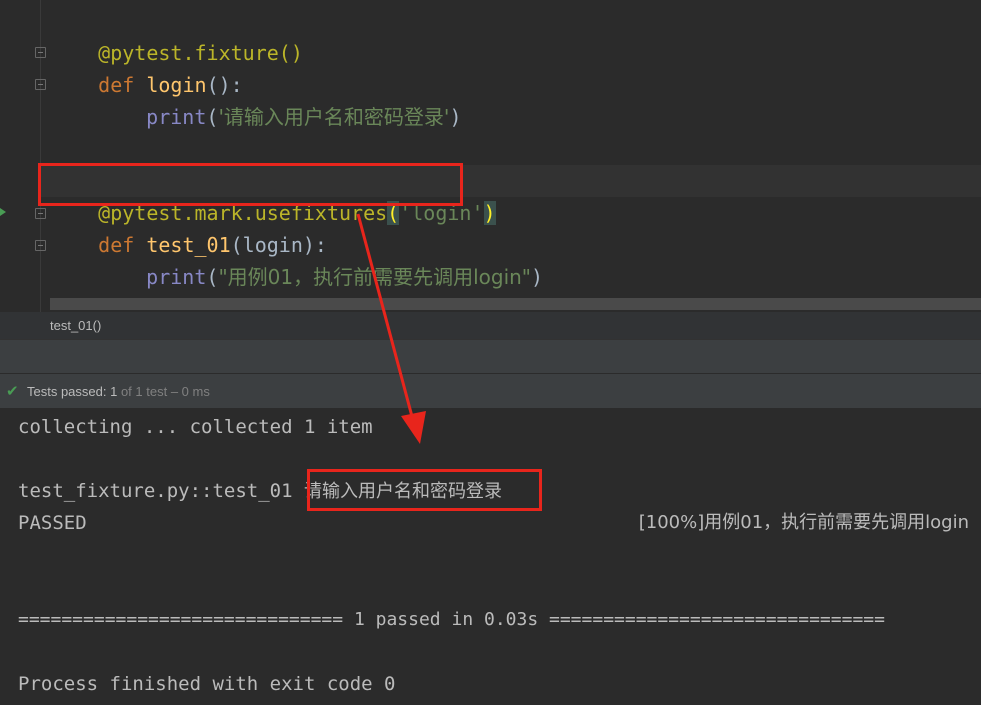 Image resolution: width=981 pixels, height=705 pixels. What do you see at coordinates (391, 328) in the screenshot?
I see `annotation-arrow` at bounding box center [391, 328].